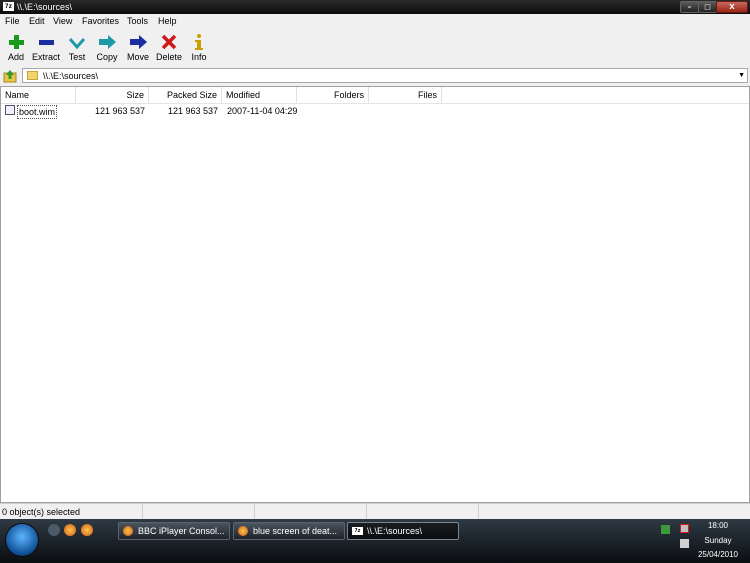 This screenshot has width=750, height=563. I want to click on status-cell-selection: 0 object(s) selected, so click(71, 512).